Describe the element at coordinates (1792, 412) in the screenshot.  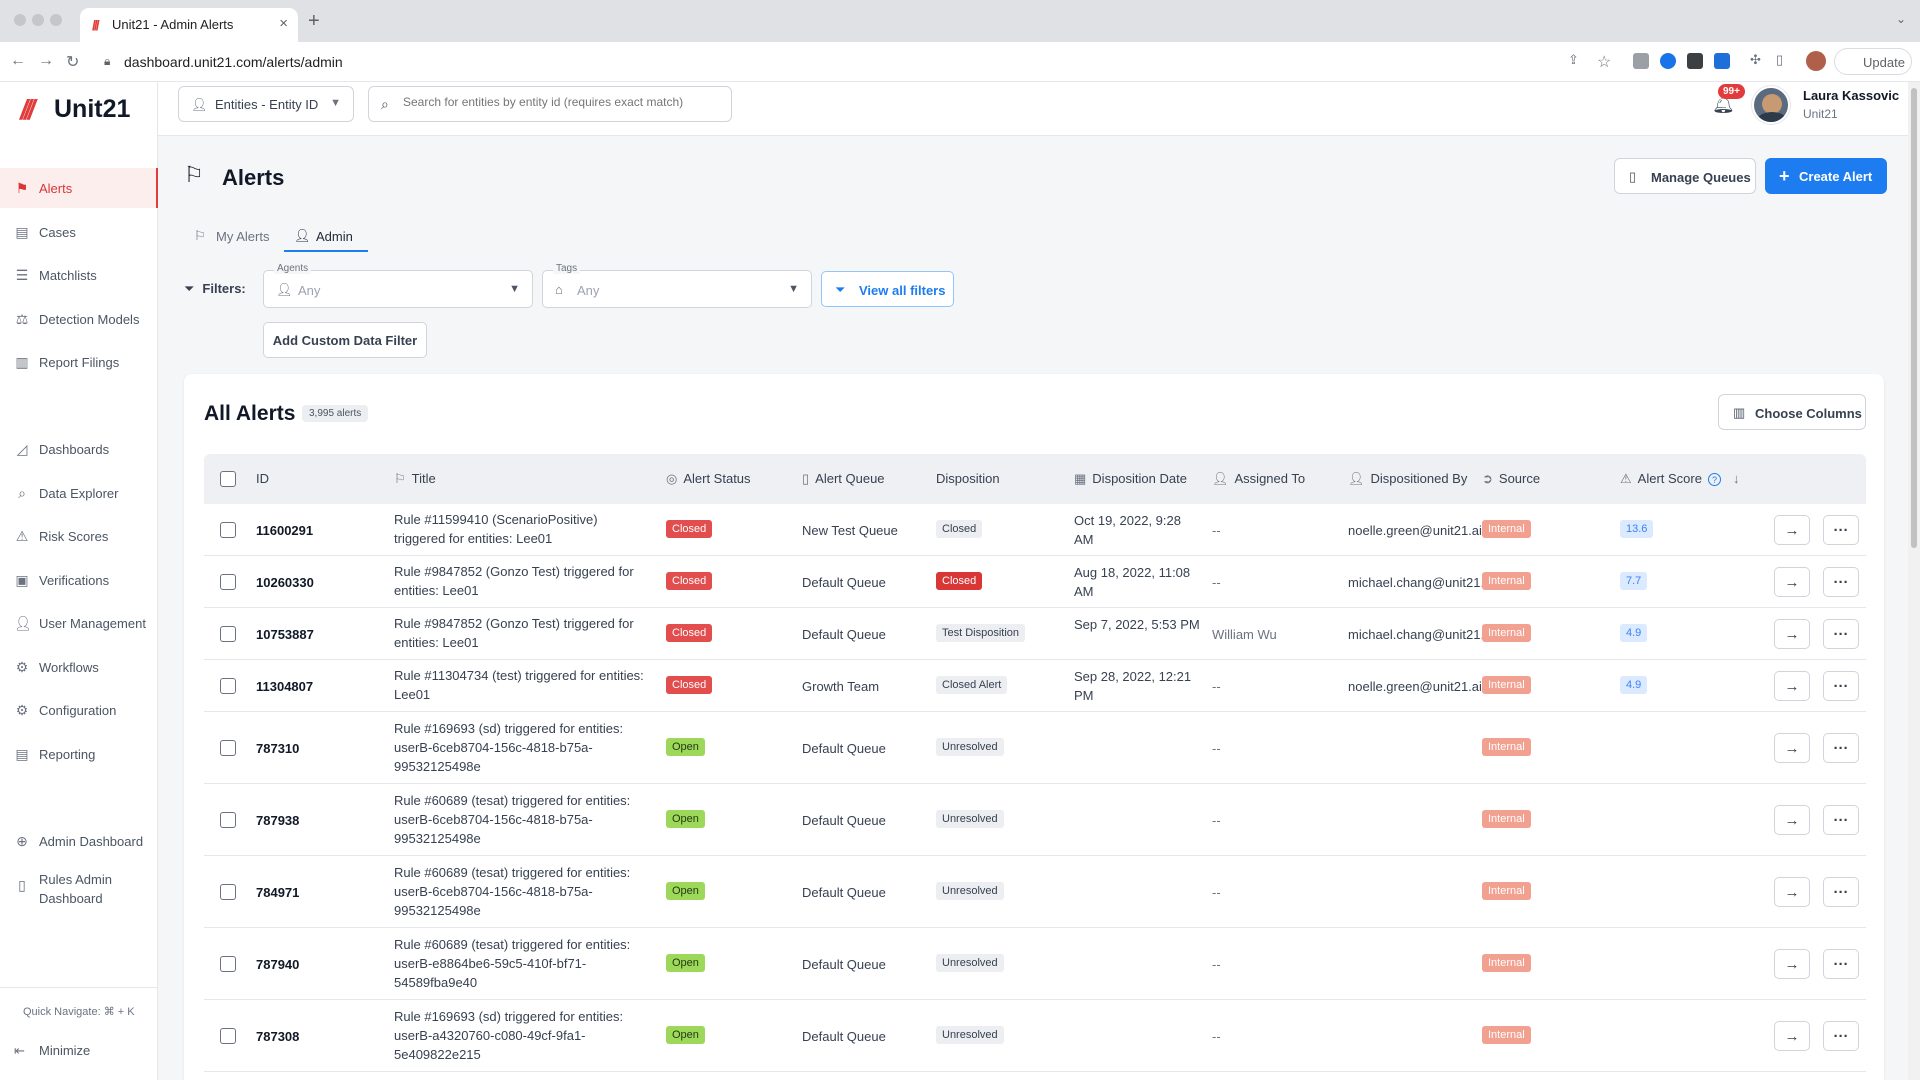
I see `choose-columns-button: ▥ Choose Columns` at that location.